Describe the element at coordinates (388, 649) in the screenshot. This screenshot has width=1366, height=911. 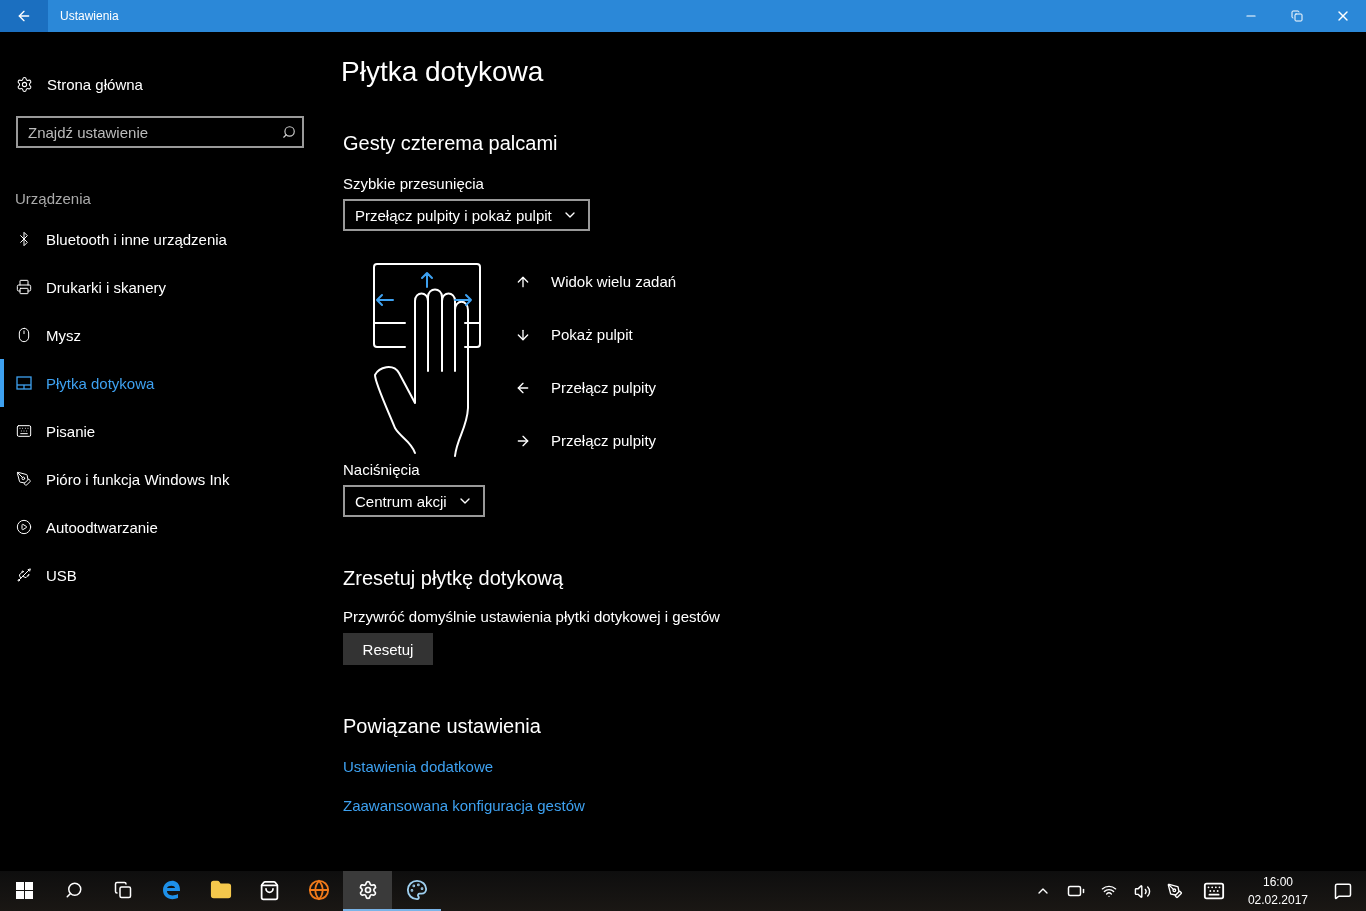
I see `reset-button: Resetuj` at that location.